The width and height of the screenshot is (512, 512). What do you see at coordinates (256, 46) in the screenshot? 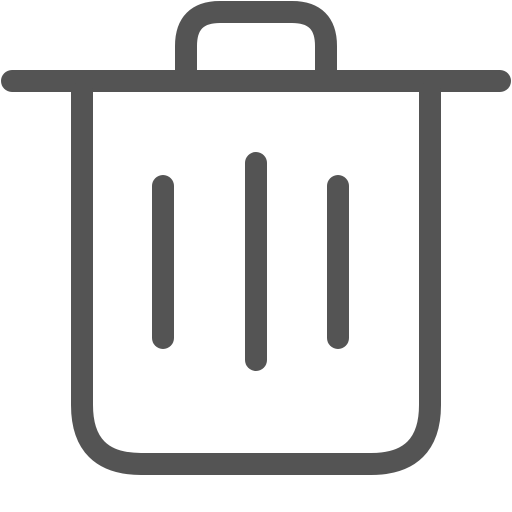
I see `lid-handle` at bounding box center [256, 46].